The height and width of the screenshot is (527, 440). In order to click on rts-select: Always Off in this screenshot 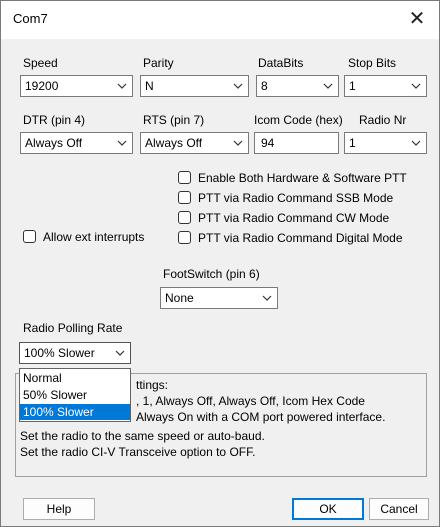, I will do `click(194, 143)`.